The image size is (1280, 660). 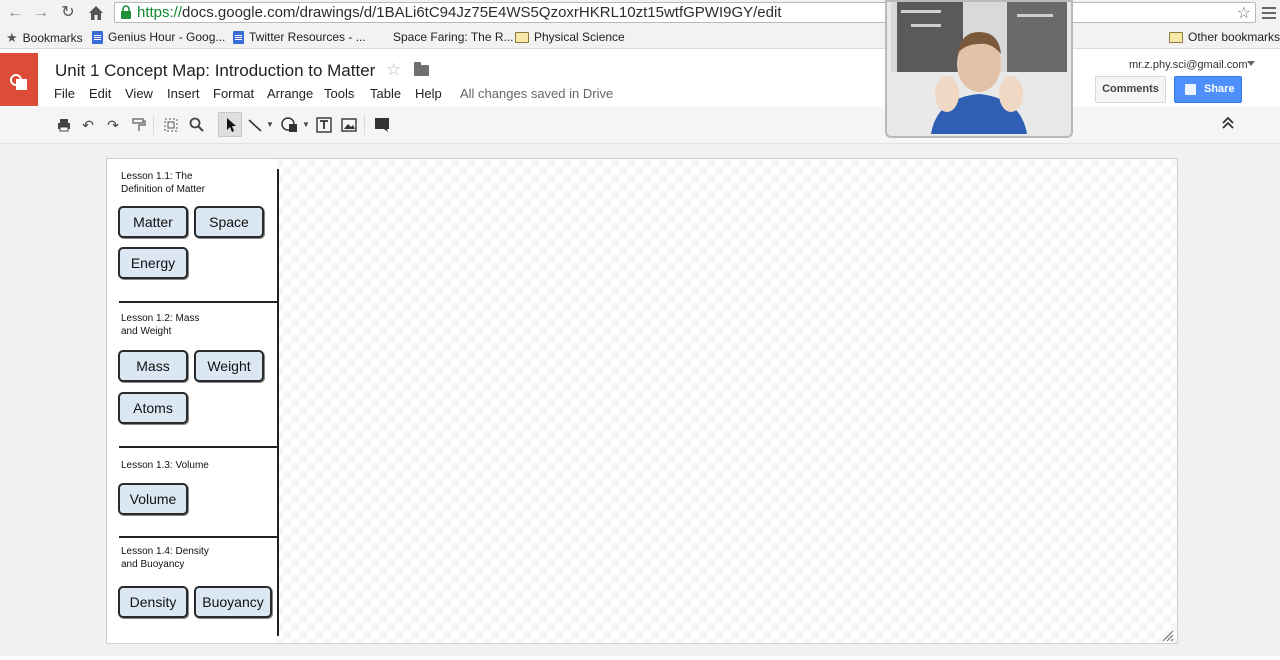 I want to click on menu-format: Format, so click(x=233, y=93).